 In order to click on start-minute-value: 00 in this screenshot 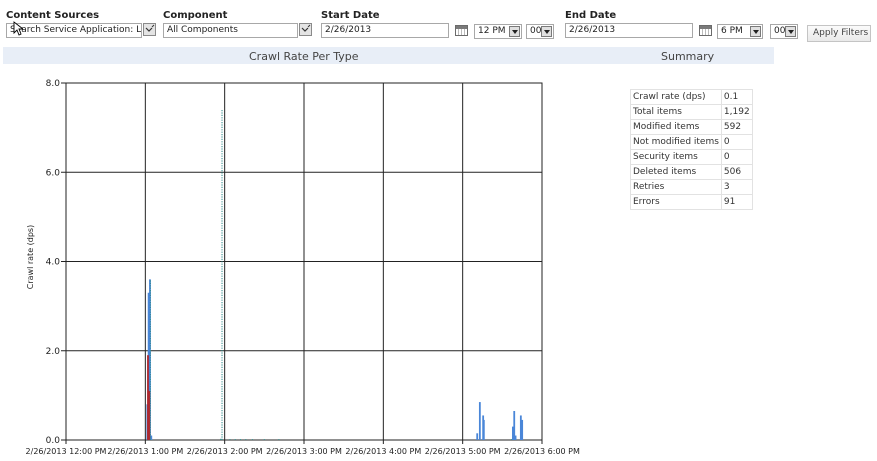, I will do `click(536, 31)`.